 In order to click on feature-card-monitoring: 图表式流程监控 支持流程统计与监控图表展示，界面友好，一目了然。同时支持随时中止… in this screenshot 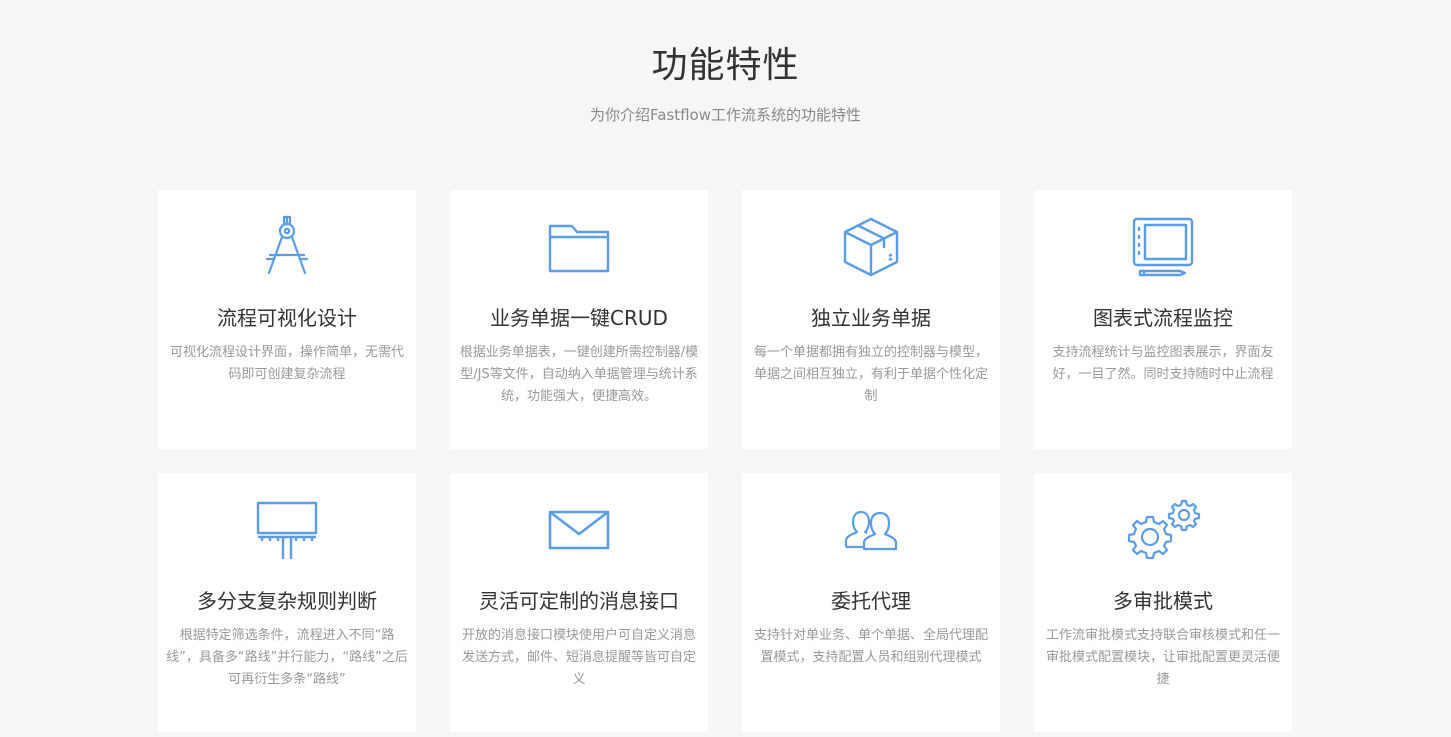, I will do `click(1163, 319)`.